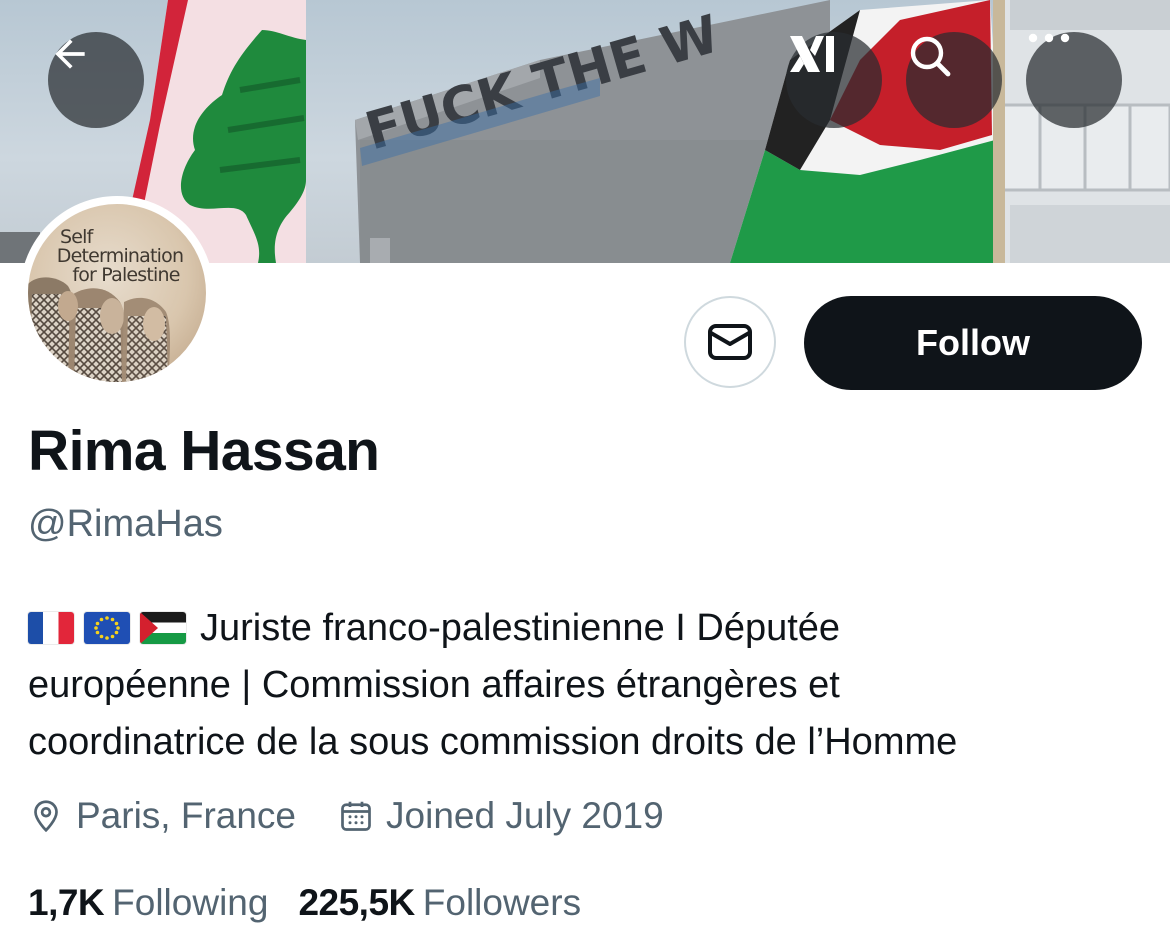 The image size is (1170, 945). I want to click on arrow-left-icon, so click(70, 54).